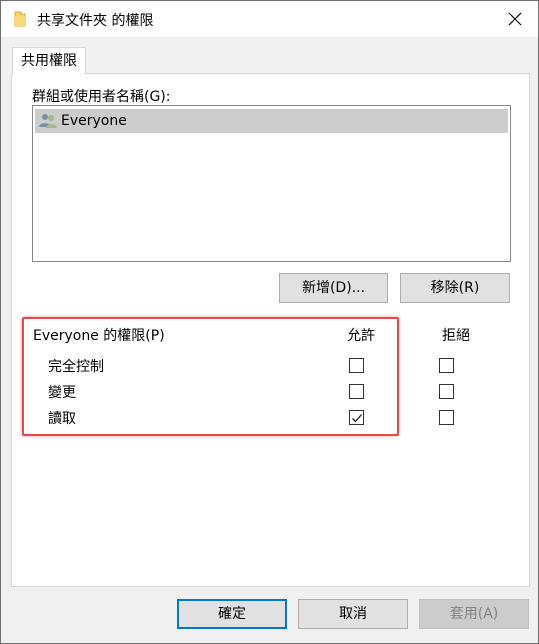 The image size is (539, 644). Describe the element at coordinates (474, 614) in the screenshot. I see `apply-button: 套用(A)` at that location.